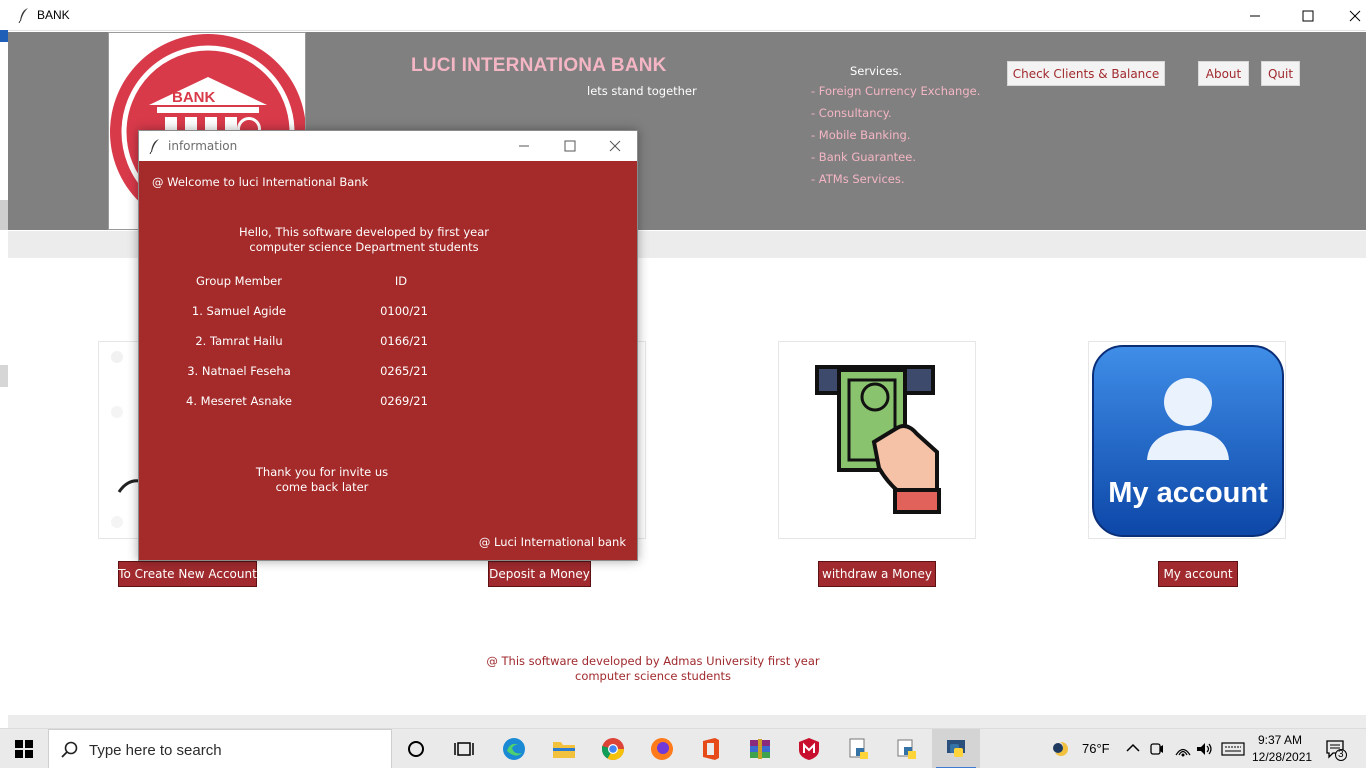 Image resolution: width=1366 pixels, height=768 pixels. Describe the element at coordinates (896, 91) in the screenshot. I see `service-item: - Foreign Currency Exchange.` at that location.